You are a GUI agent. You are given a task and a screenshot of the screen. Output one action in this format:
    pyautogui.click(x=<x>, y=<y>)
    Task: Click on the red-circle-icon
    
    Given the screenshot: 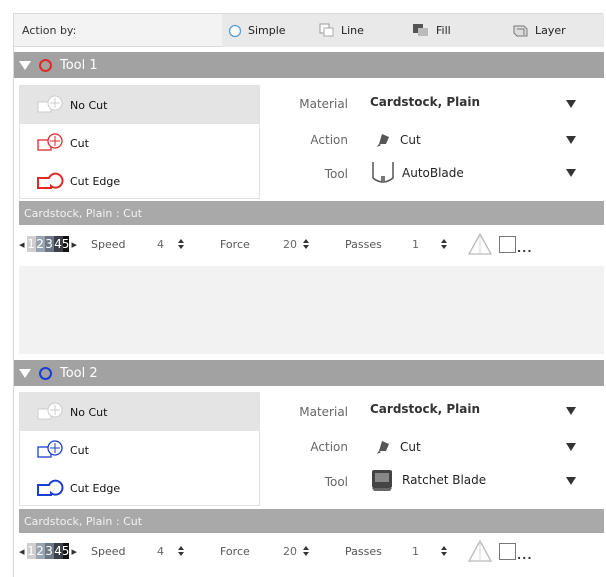 What is the action you would take?
    pyautogui.click(x=45, y=65)
    